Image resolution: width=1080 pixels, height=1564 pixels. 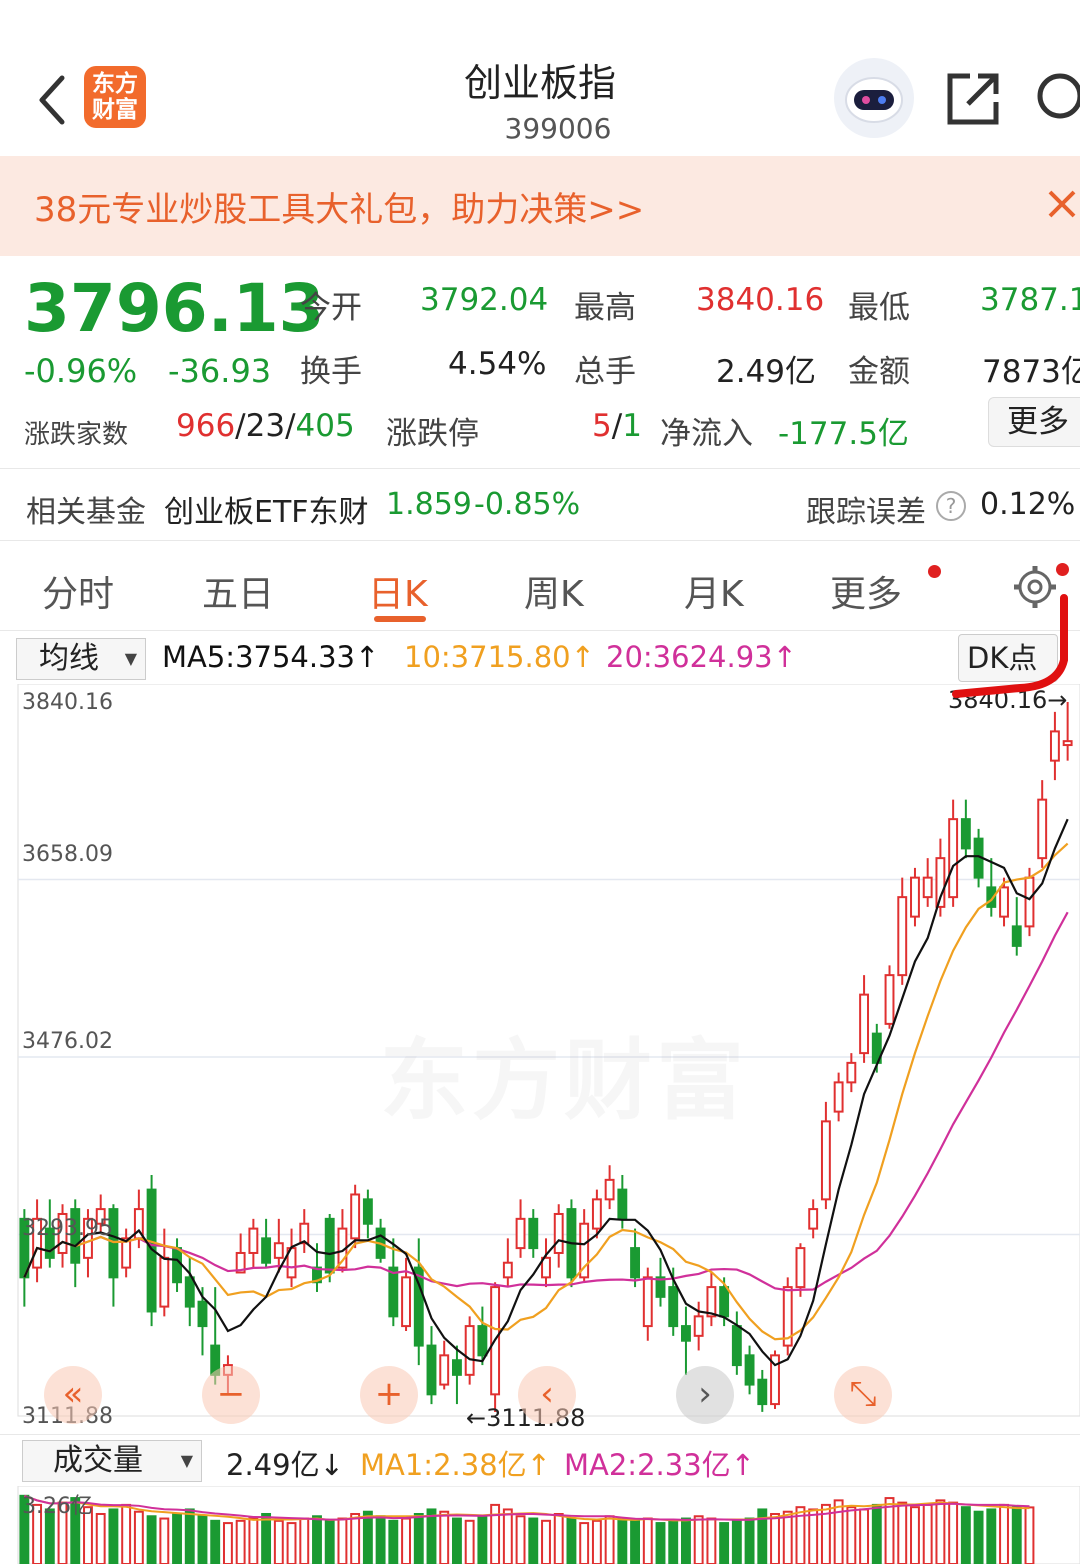 I want to click on breadth-label: 涨跌家数, so click(x=76, y=435).